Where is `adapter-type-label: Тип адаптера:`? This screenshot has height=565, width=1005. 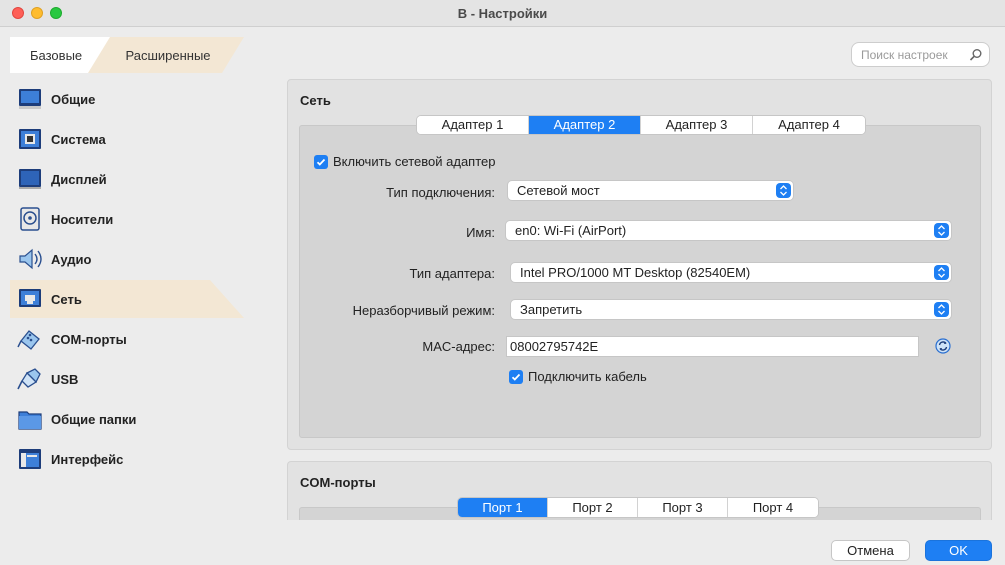 adapter-type-label: Тип адаптера: is located at coordinates (452, 273).